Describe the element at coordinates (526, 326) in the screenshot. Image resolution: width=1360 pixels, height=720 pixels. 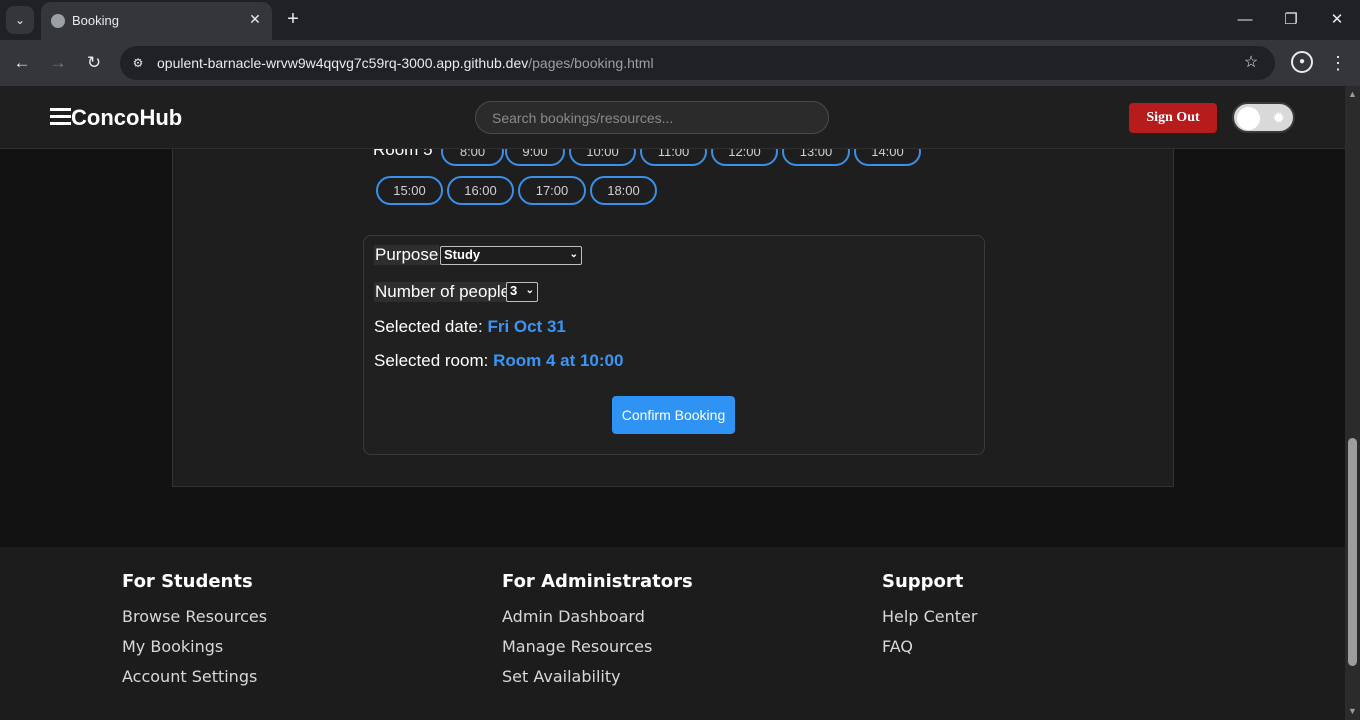
I see `selected-date-value: Fri Oct 31` at that location.